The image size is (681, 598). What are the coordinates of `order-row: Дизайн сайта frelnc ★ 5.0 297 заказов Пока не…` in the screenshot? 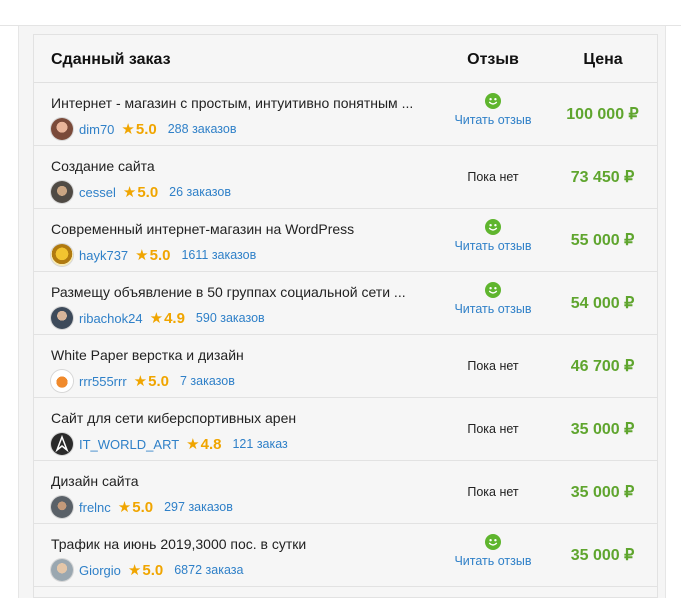 It's located at (345, 492).